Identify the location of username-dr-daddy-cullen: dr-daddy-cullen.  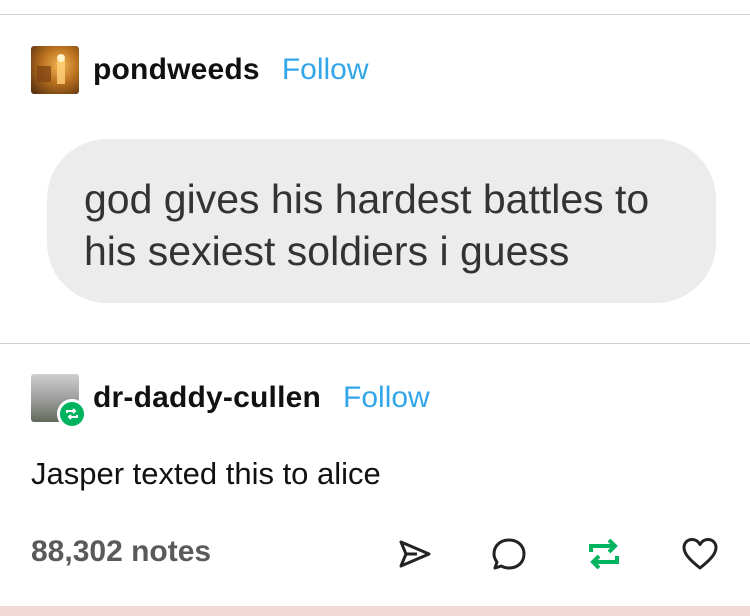
(207, 398).